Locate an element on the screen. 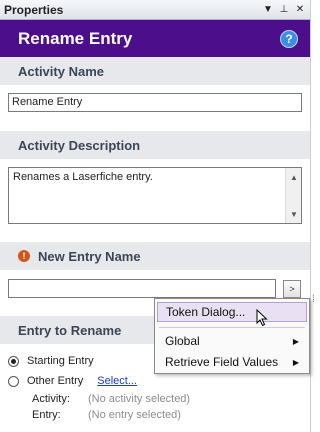  section-new-entry-name-label: New Entry Name is located at coordinates (89, 256).